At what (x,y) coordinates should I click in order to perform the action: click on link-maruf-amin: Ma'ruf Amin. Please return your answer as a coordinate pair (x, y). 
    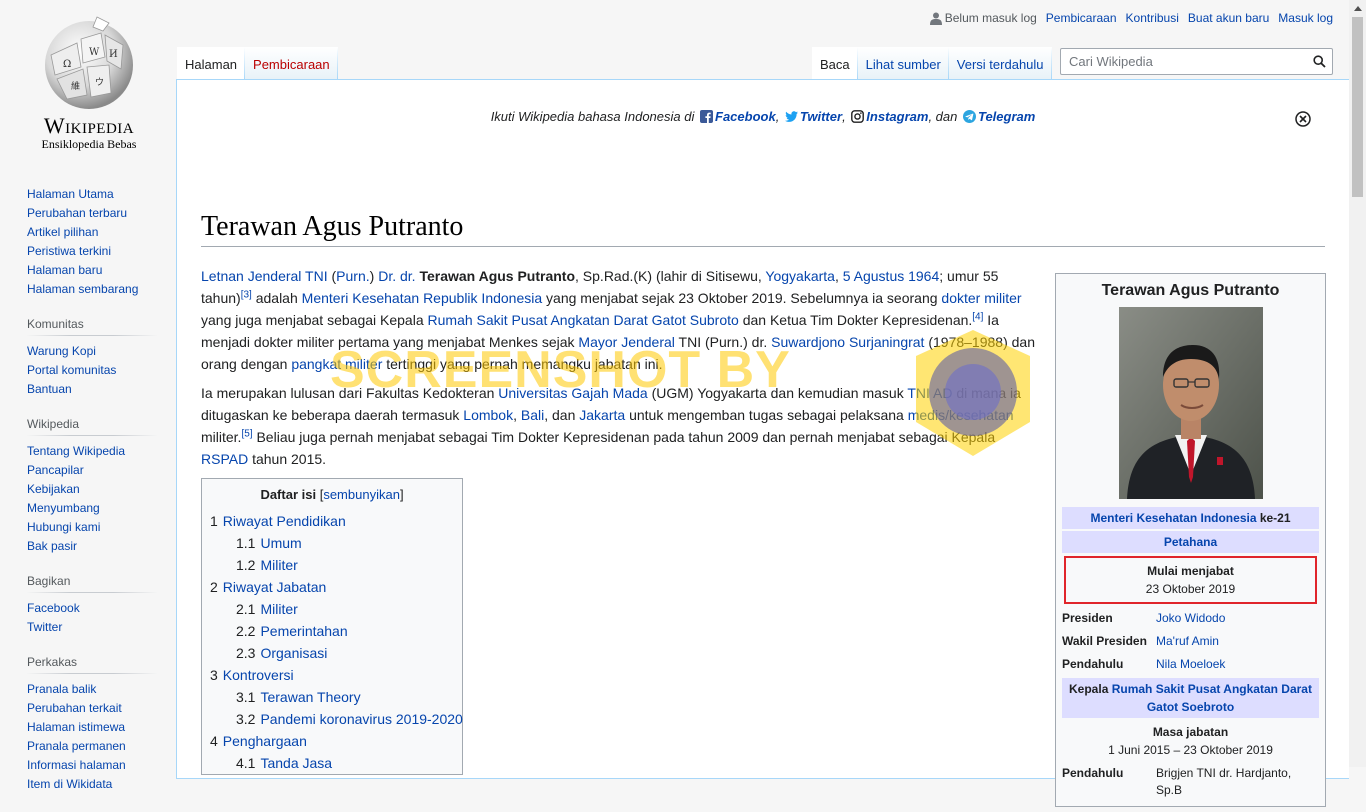
    Looking at the image, I should click on (1187, 641).